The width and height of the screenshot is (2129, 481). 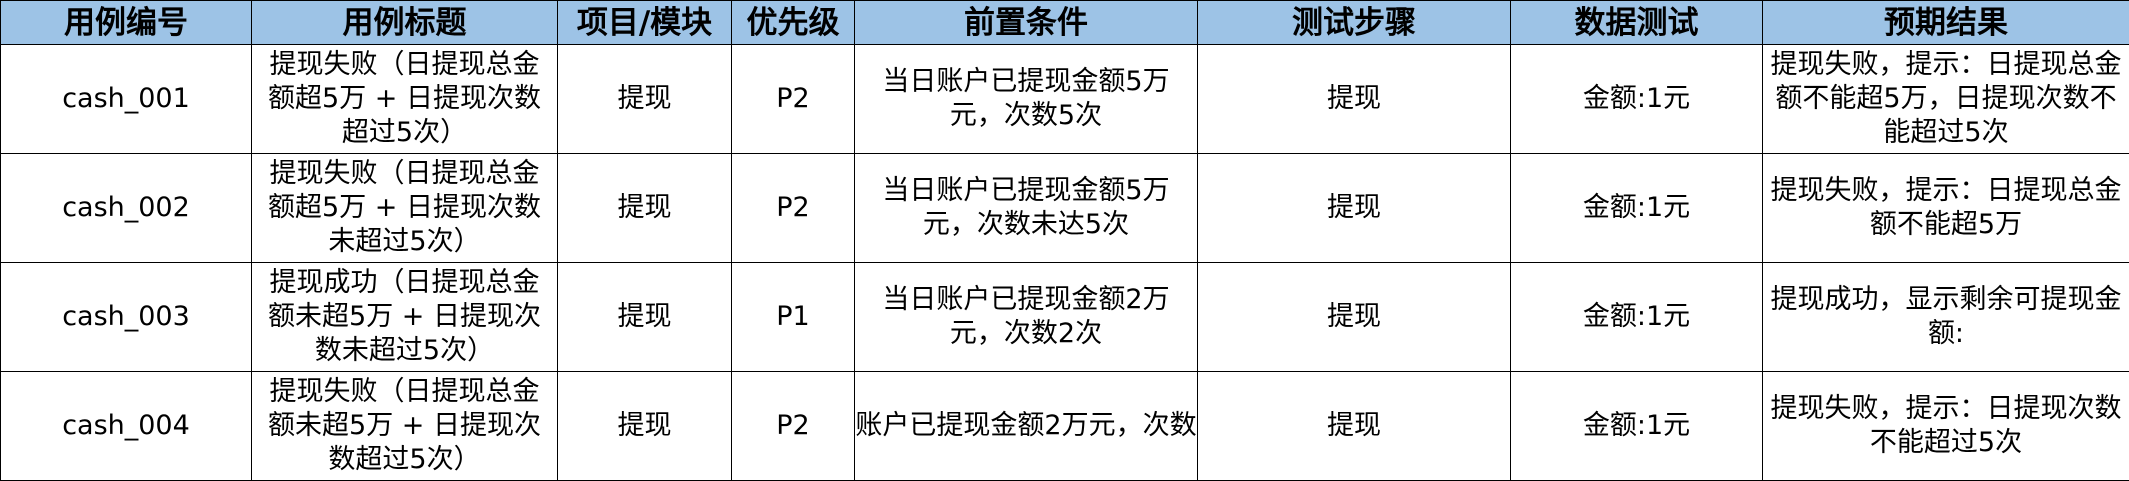 I want to click on header-precondition: 前置条件, so click(x=1026, y=23).